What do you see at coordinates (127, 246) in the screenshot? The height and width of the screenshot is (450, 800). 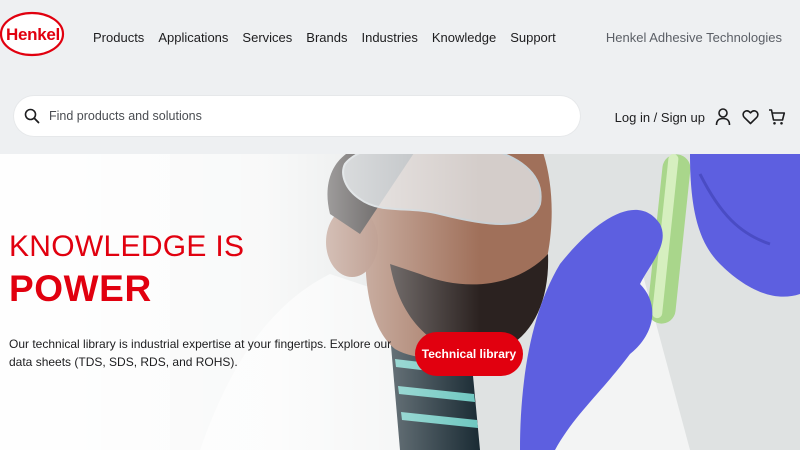 I see `hero-headline-line1: KNOWLEDGE IS` at bounding box center [127, 246].